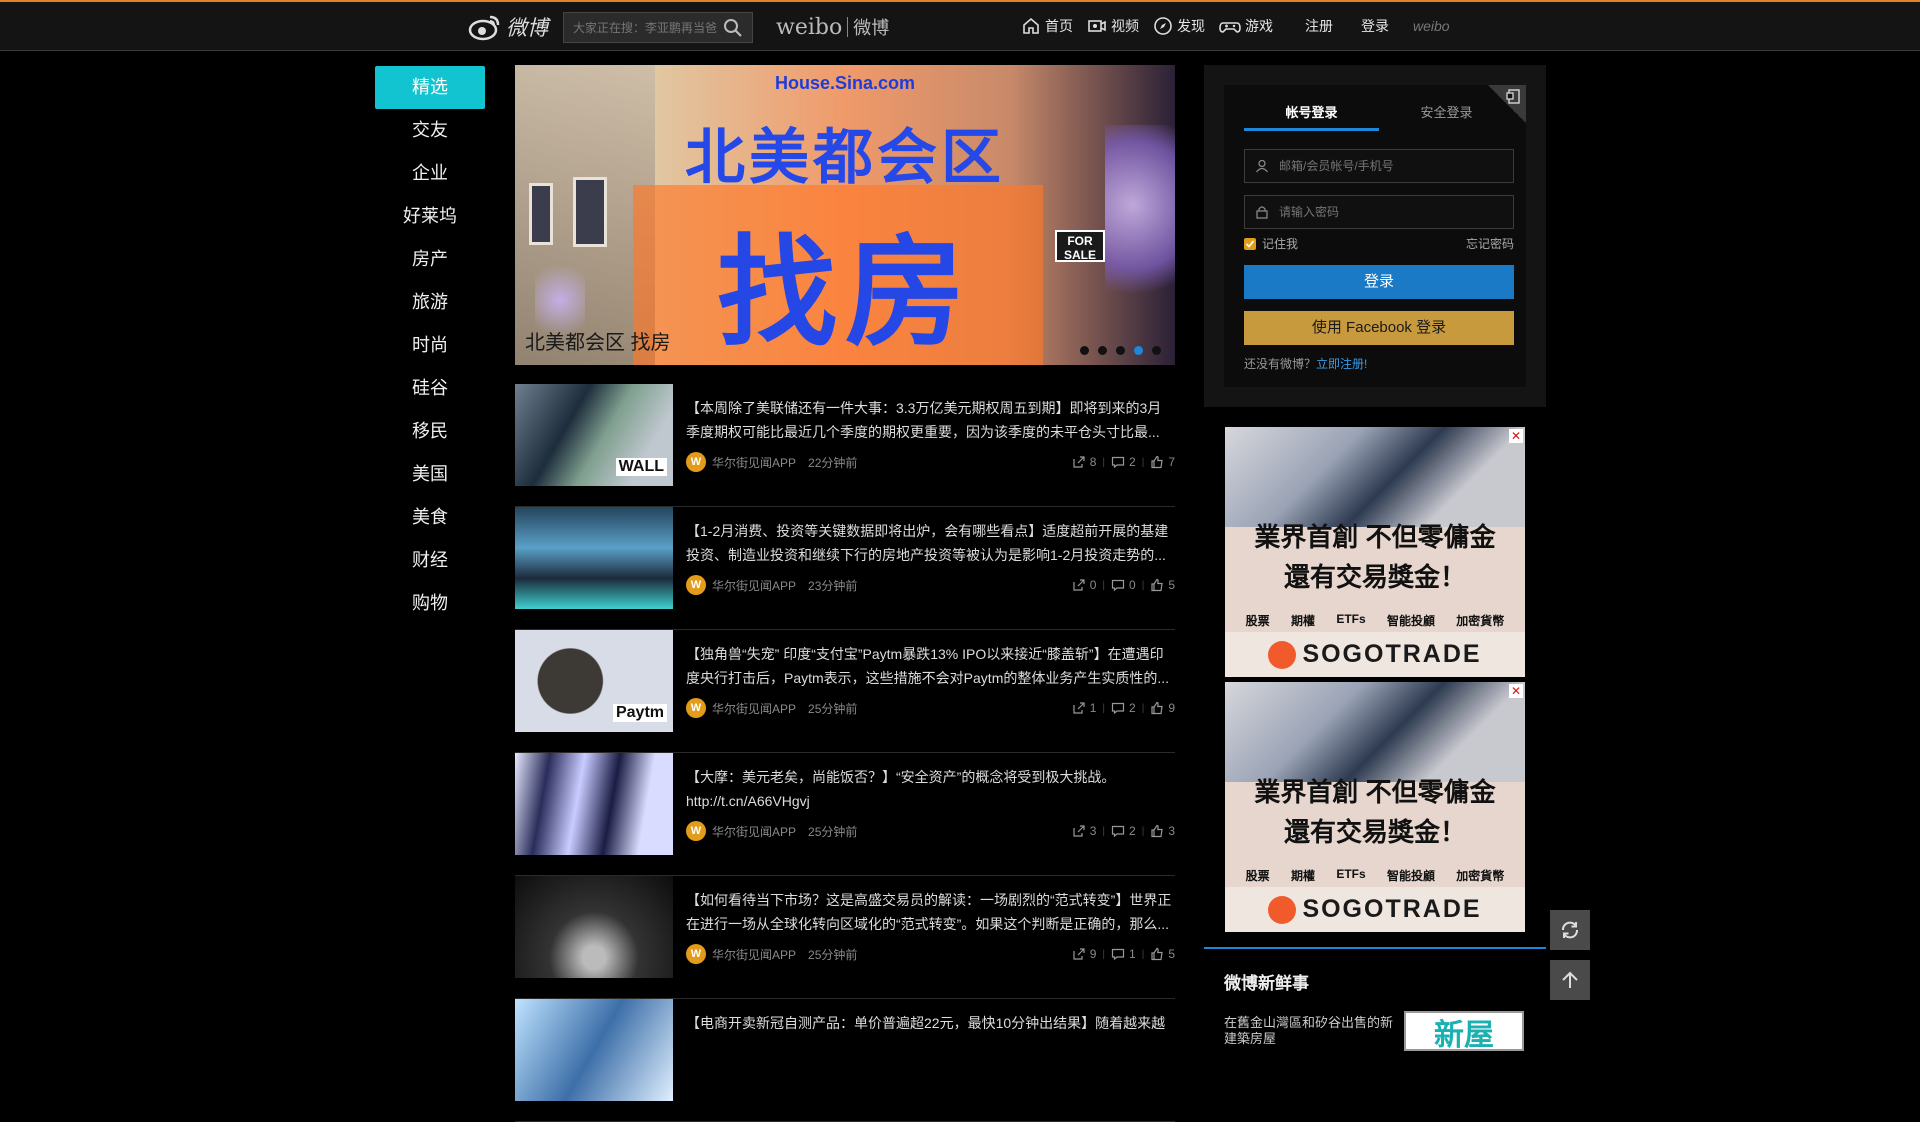 The image size is (1920, 1122). Describe the element at coordinates (594, 435) in the screenshot. I see `news-thumbnail: WALL` at that location.